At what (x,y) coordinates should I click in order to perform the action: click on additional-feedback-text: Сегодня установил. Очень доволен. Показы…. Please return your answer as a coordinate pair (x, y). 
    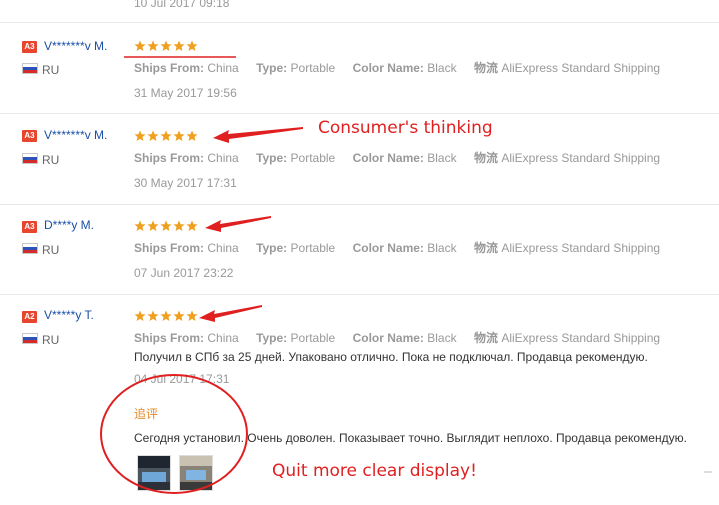
    Looking at the image, I should click on (410, 438).